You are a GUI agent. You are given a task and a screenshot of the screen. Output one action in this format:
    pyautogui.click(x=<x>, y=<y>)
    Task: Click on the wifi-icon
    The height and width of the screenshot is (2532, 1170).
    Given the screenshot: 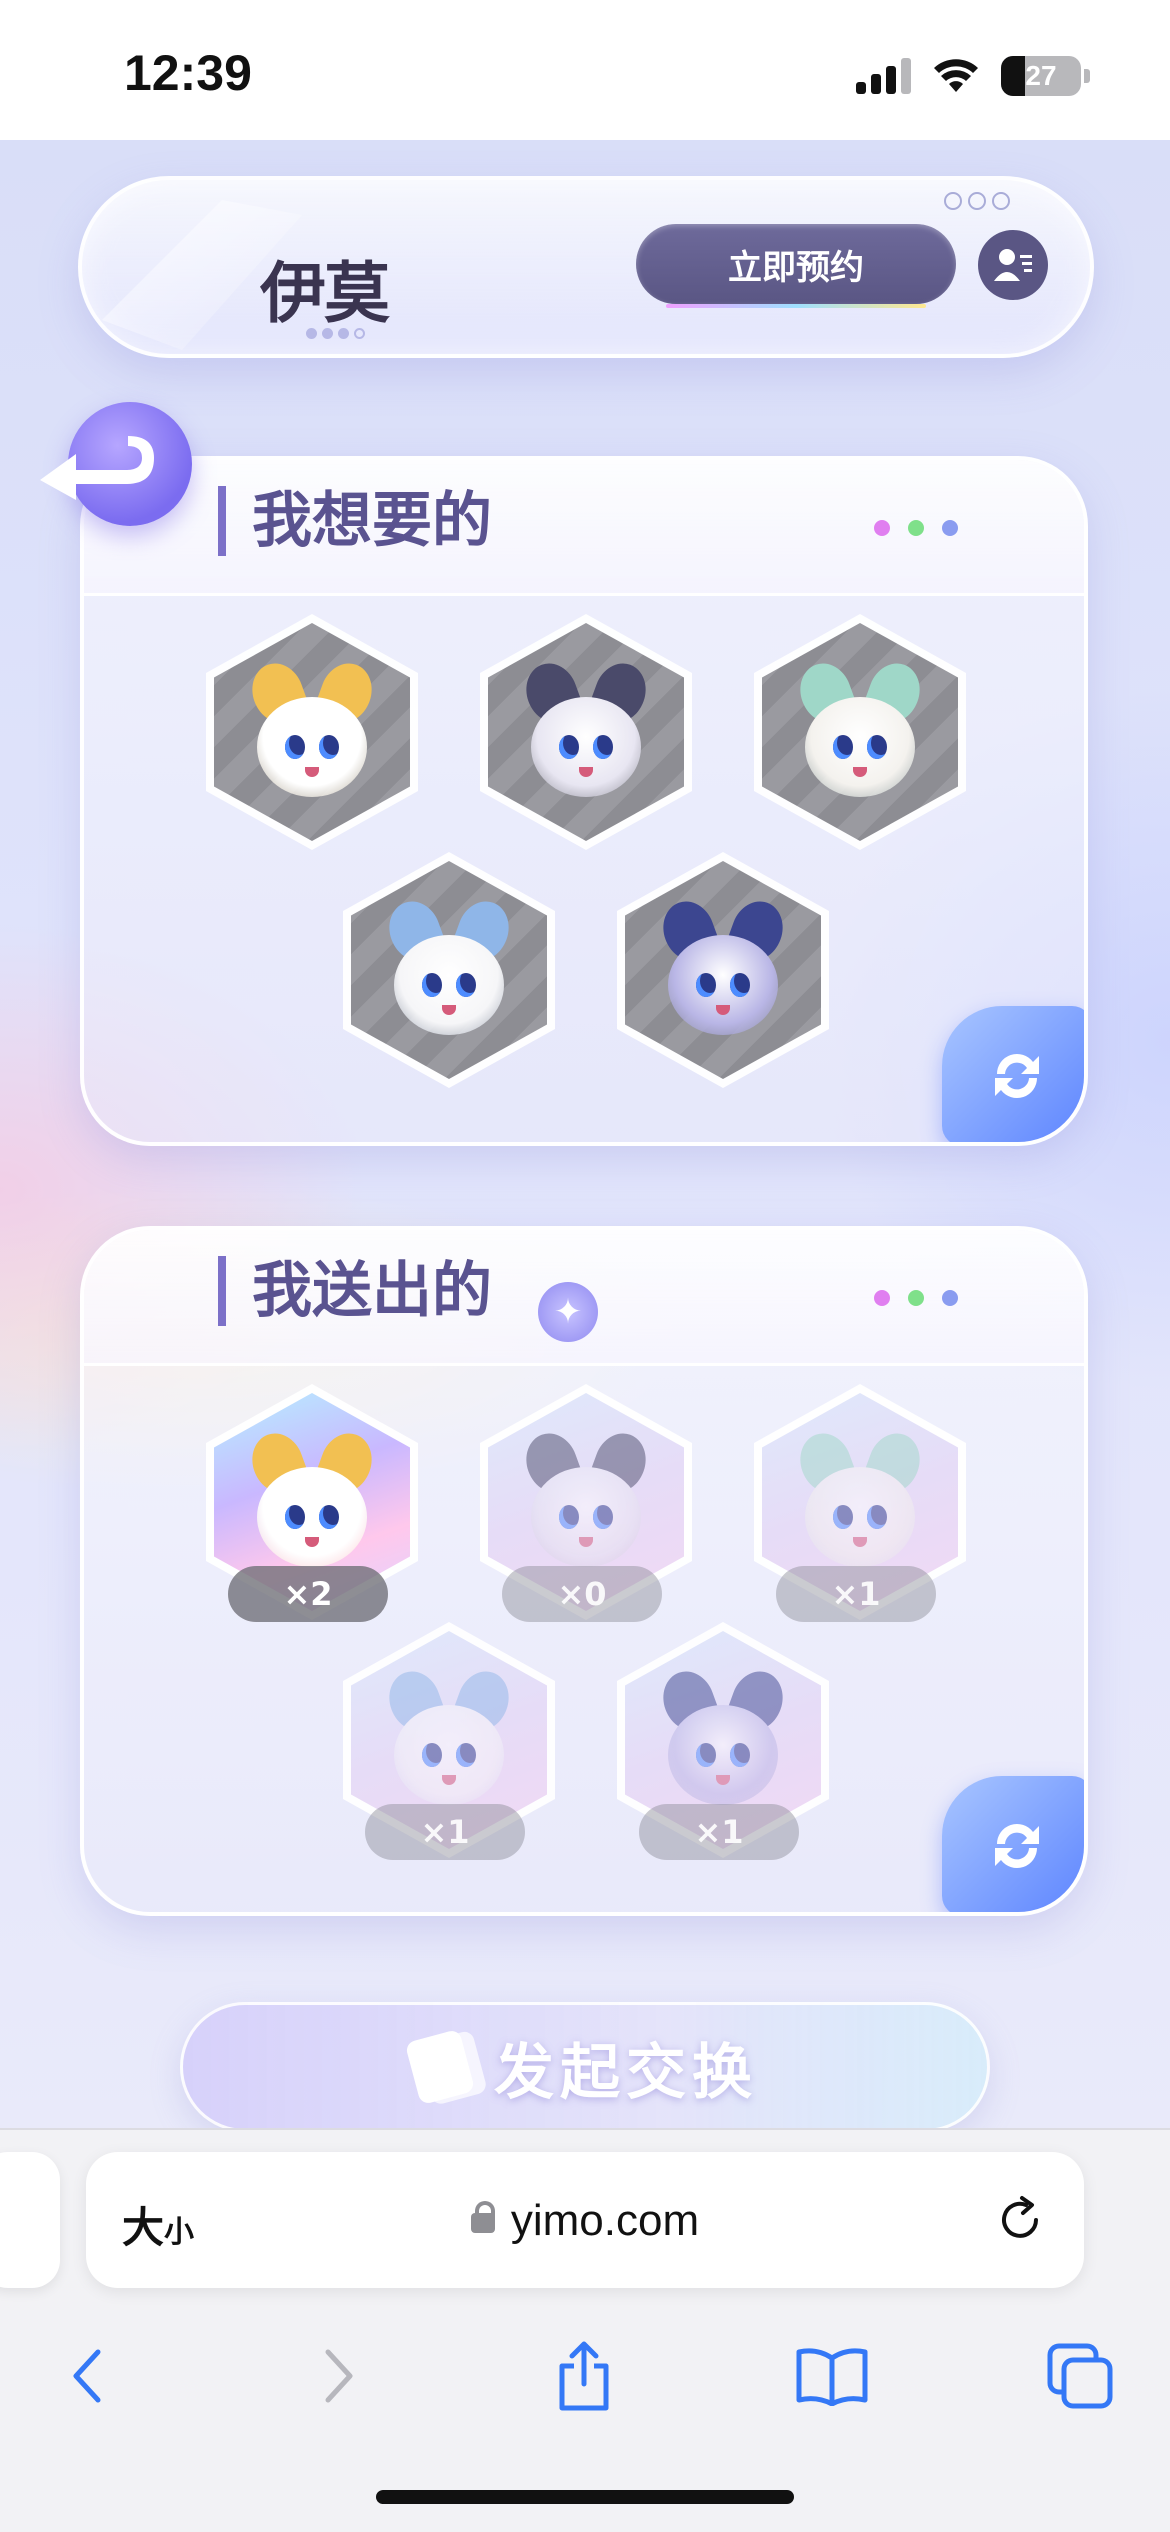 What is the action you would take?
    pyautogui.click(x=956, y=75)
    